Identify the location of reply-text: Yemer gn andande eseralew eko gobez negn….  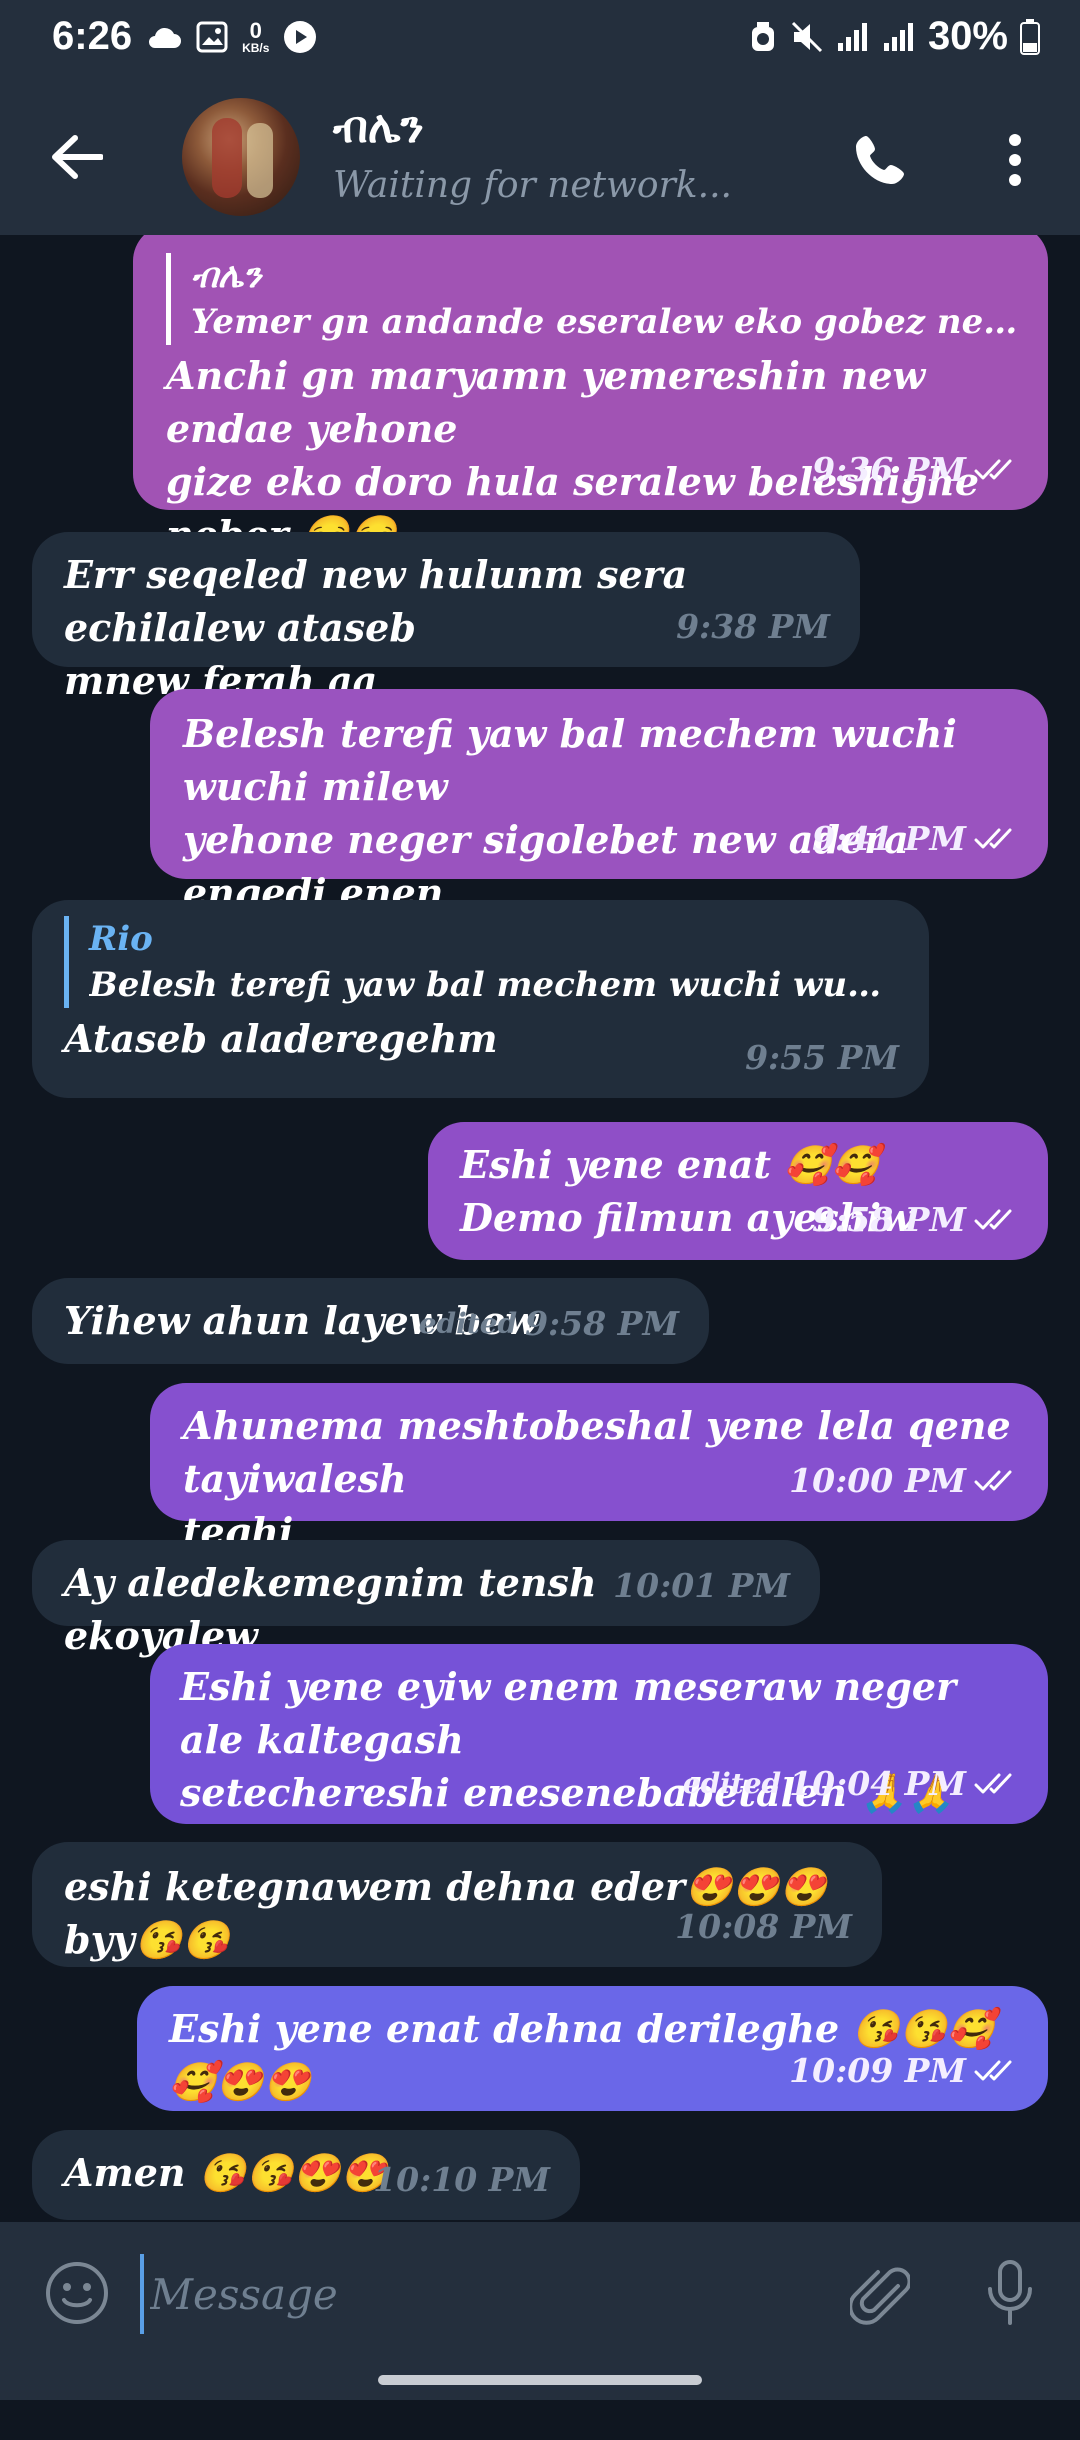
(604, 322).